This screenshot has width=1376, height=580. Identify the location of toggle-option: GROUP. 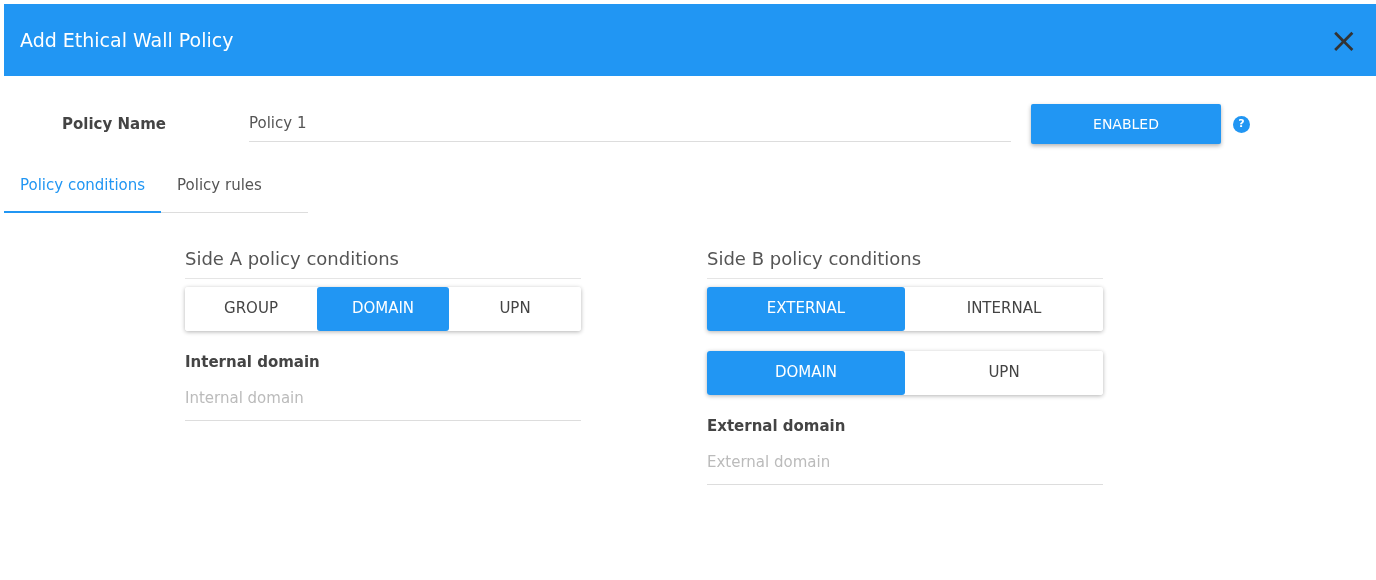
(251, 308).